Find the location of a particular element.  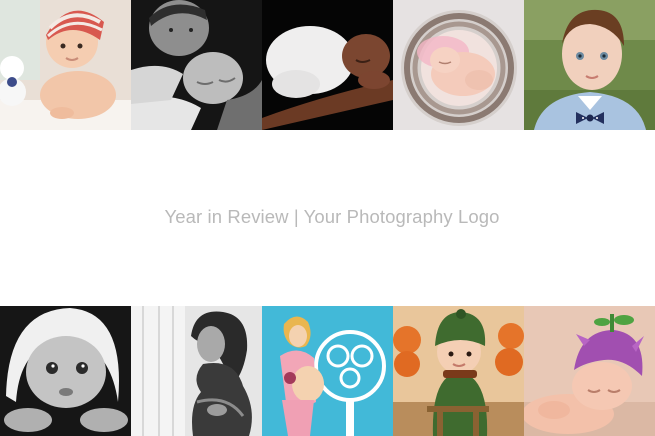

sleeping-newborn-on-arm-image is located at coordinates (327, 65).